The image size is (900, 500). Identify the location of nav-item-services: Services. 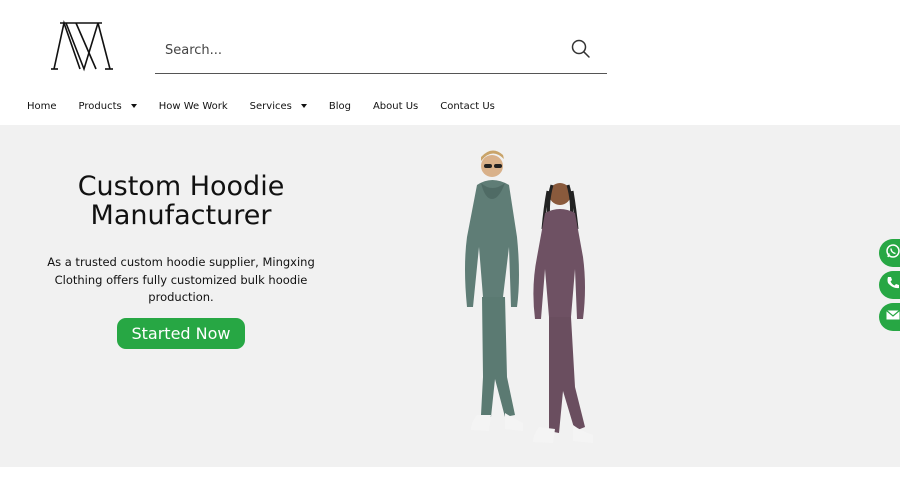
(278, 106).